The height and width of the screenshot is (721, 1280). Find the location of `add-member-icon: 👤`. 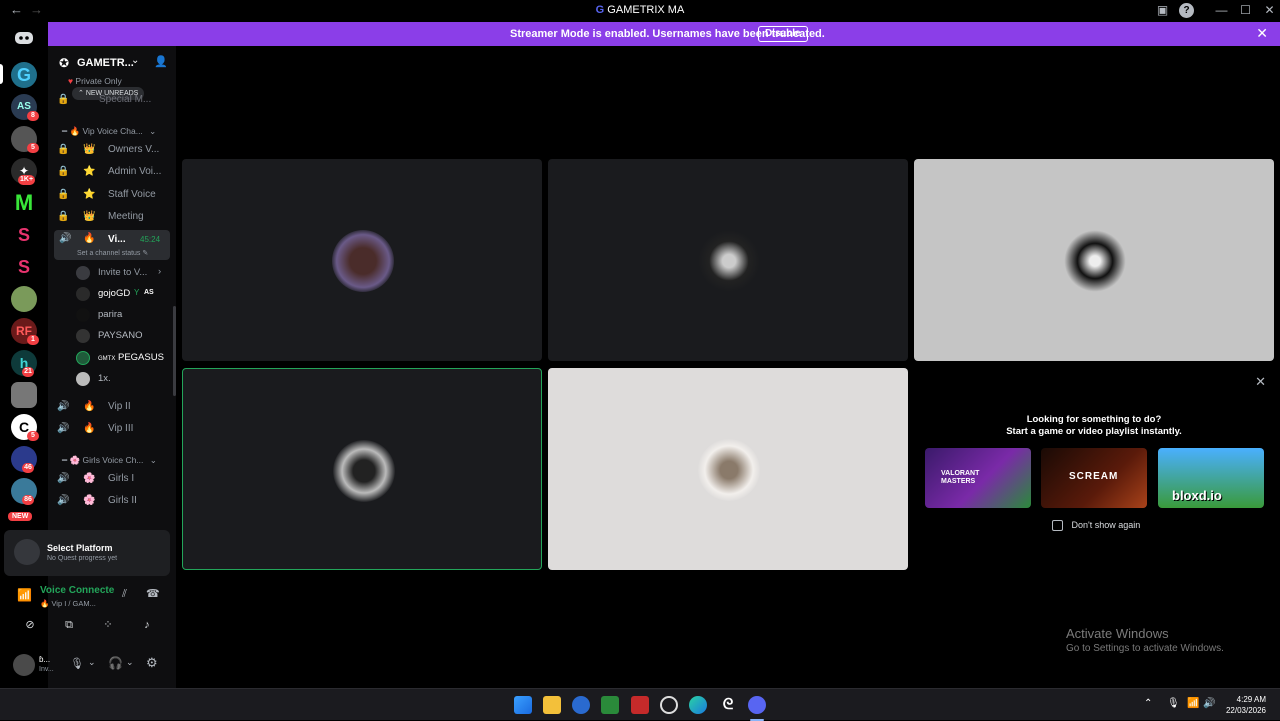

add-member-icon: 👤 is located at coordinates (161, 61).